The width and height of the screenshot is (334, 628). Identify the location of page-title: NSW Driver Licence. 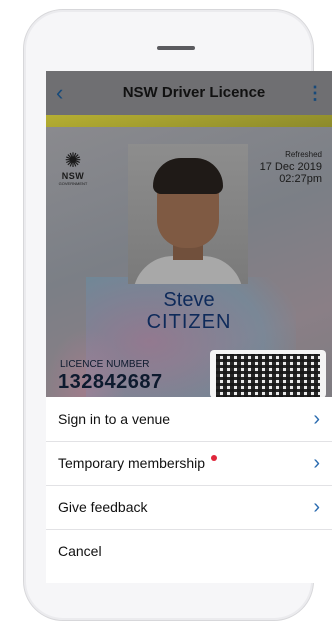
(194, 92).